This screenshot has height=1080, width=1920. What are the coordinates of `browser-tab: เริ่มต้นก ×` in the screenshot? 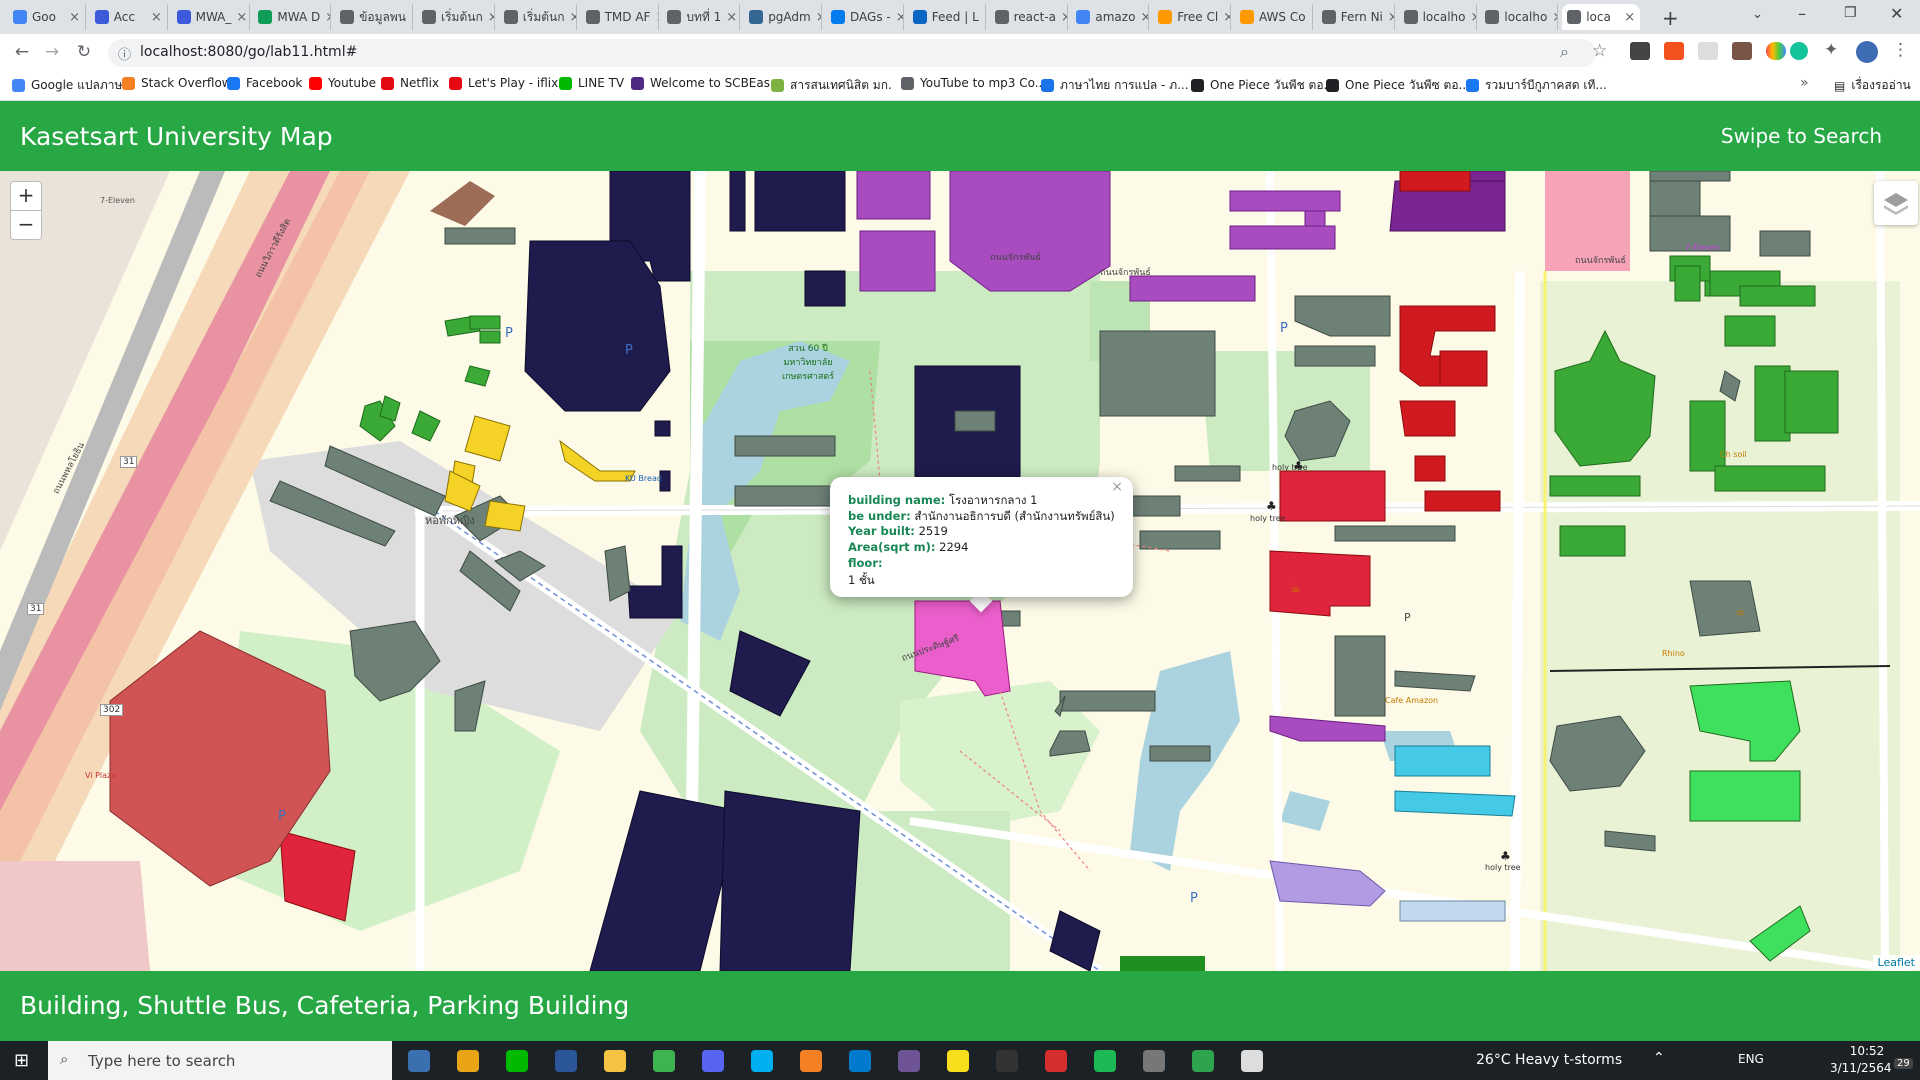 It's located at (538, 17).